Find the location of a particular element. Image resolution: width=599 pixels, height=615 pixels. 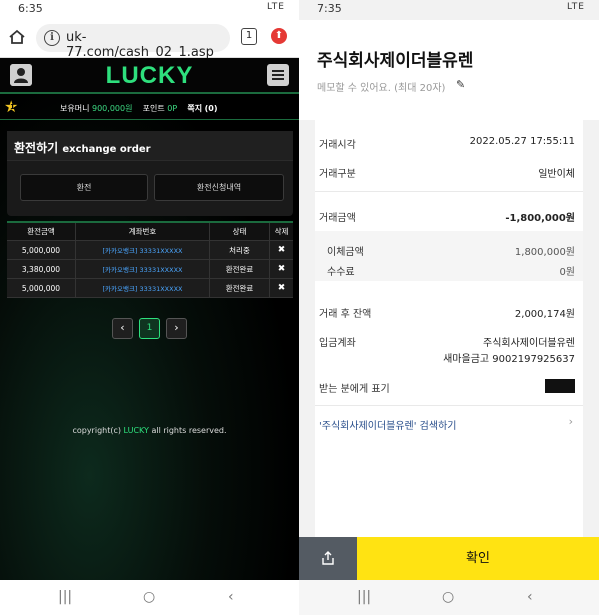

account-label: 입금계좌 is located at coordinates (337, 343).